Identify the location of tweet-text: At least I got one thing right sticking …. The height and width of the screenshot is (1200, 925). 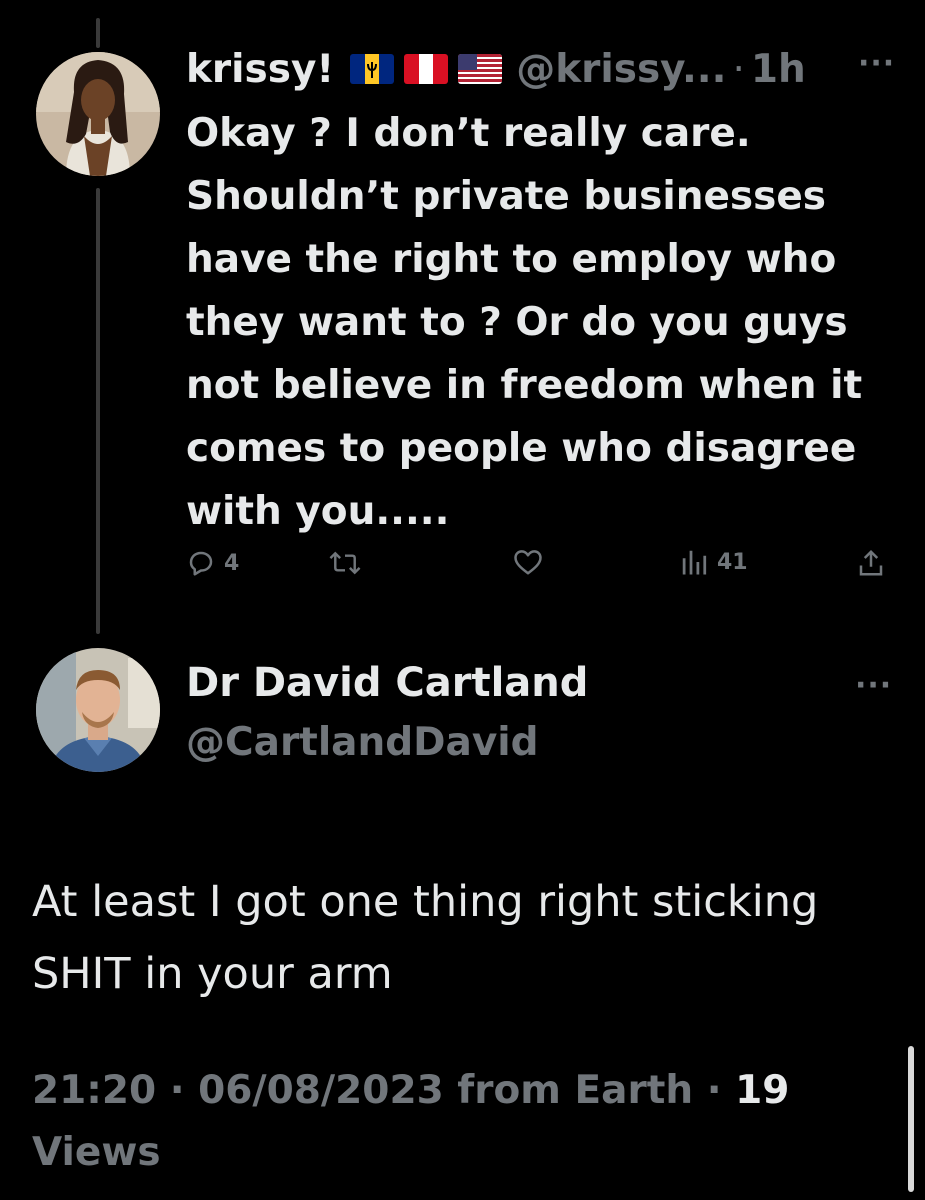
(462, 938).